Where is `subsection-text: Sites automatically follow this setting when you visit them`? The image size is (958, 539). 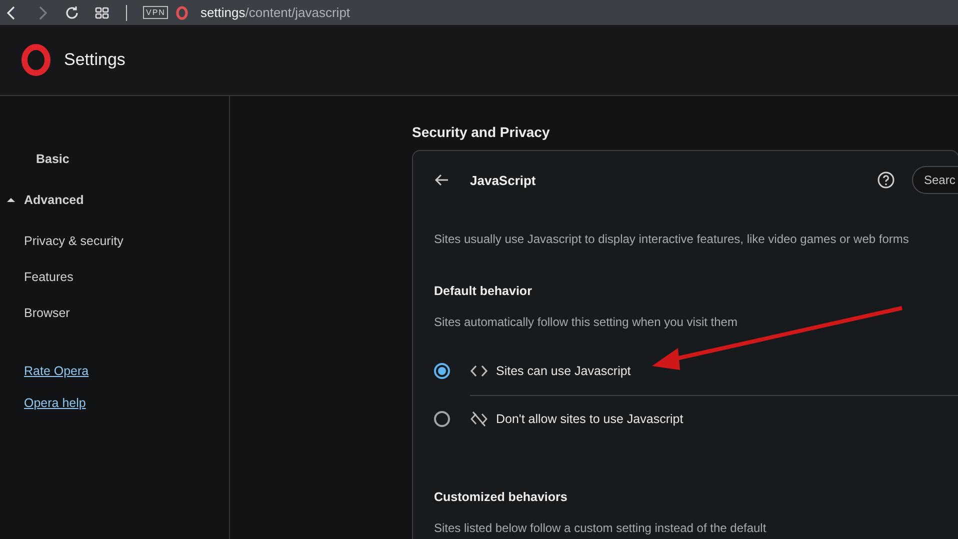 subsection-text: Sites automatically follow this setting when you visit them is located at coordinates (586, 322).